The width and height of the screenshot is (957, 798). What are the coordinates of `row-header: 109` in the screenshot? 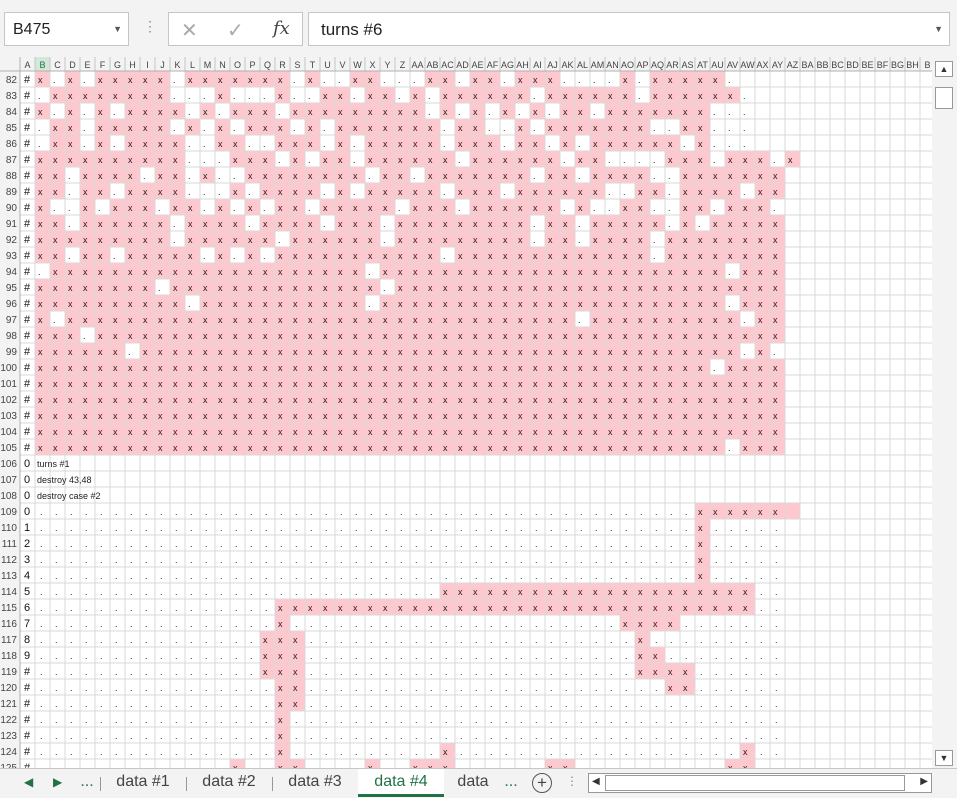 It's located at (8, 512).